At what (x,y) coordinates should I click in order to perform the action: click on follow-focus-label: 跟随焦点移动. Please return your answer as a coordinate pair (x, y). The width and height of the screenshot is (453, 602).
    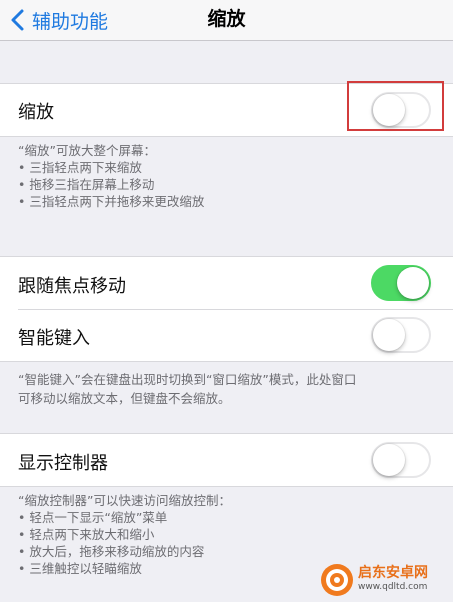
    Looking at the image, I should click on (72, 286).